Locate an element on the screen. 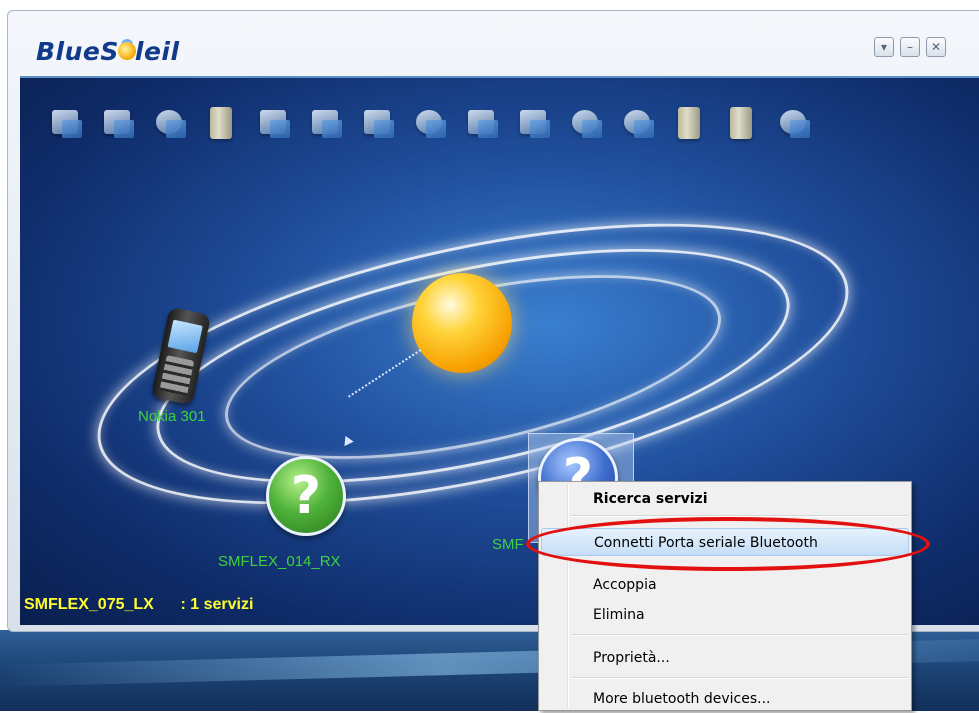 This screenshot has height=713, width=979. serial-port-icon is located at coordinates (171, 123).